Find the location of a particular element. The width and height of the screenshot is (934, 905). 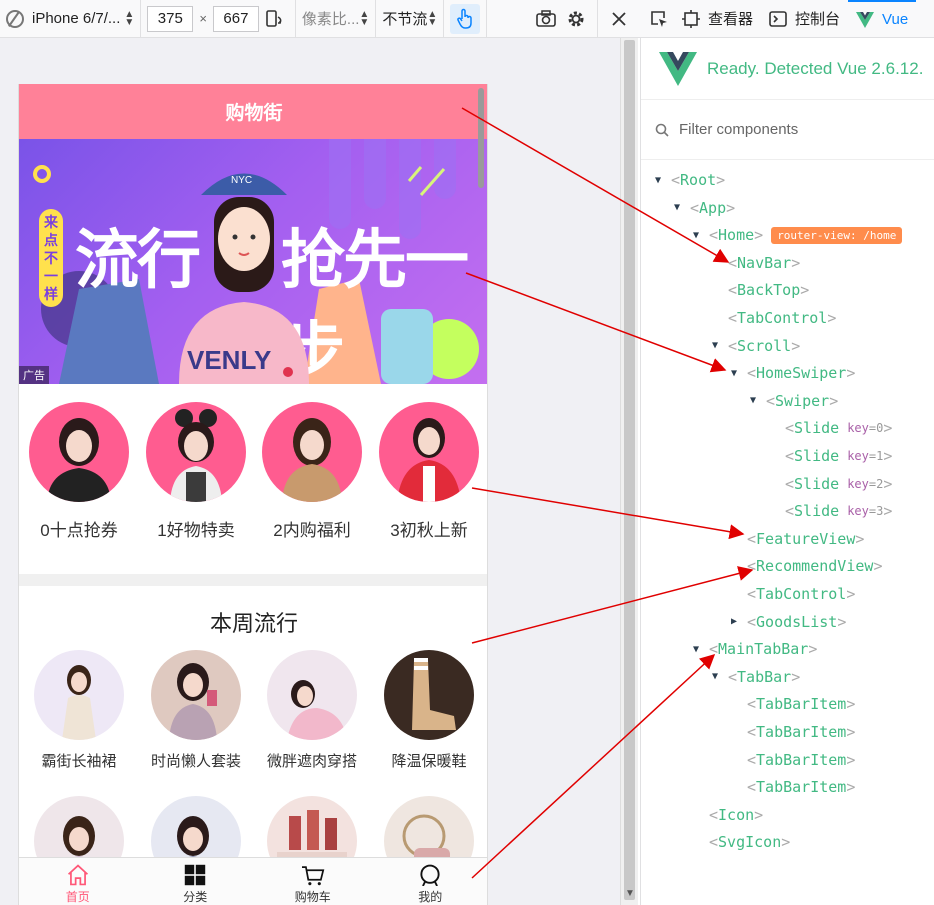

filter-placeholder: Filter components is located at coordinates (739, 129).